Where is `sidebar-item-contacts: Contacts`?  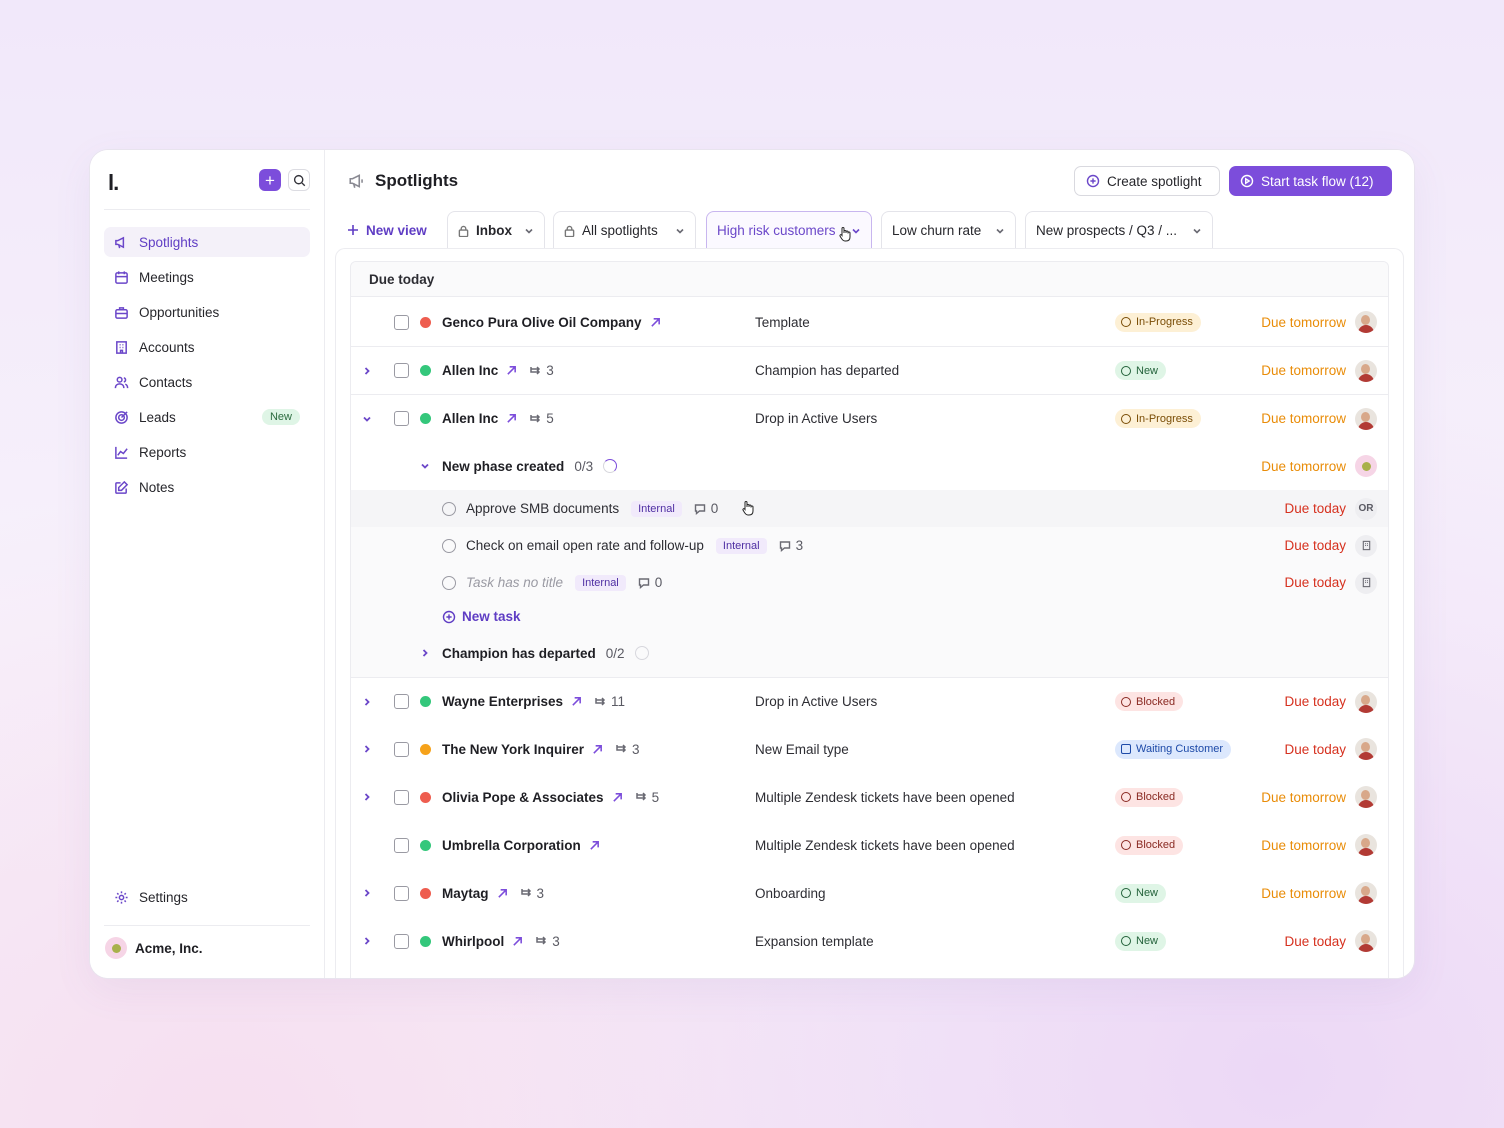 sidebar-item-contacts: Contacts is located at coordinates (207, 382).